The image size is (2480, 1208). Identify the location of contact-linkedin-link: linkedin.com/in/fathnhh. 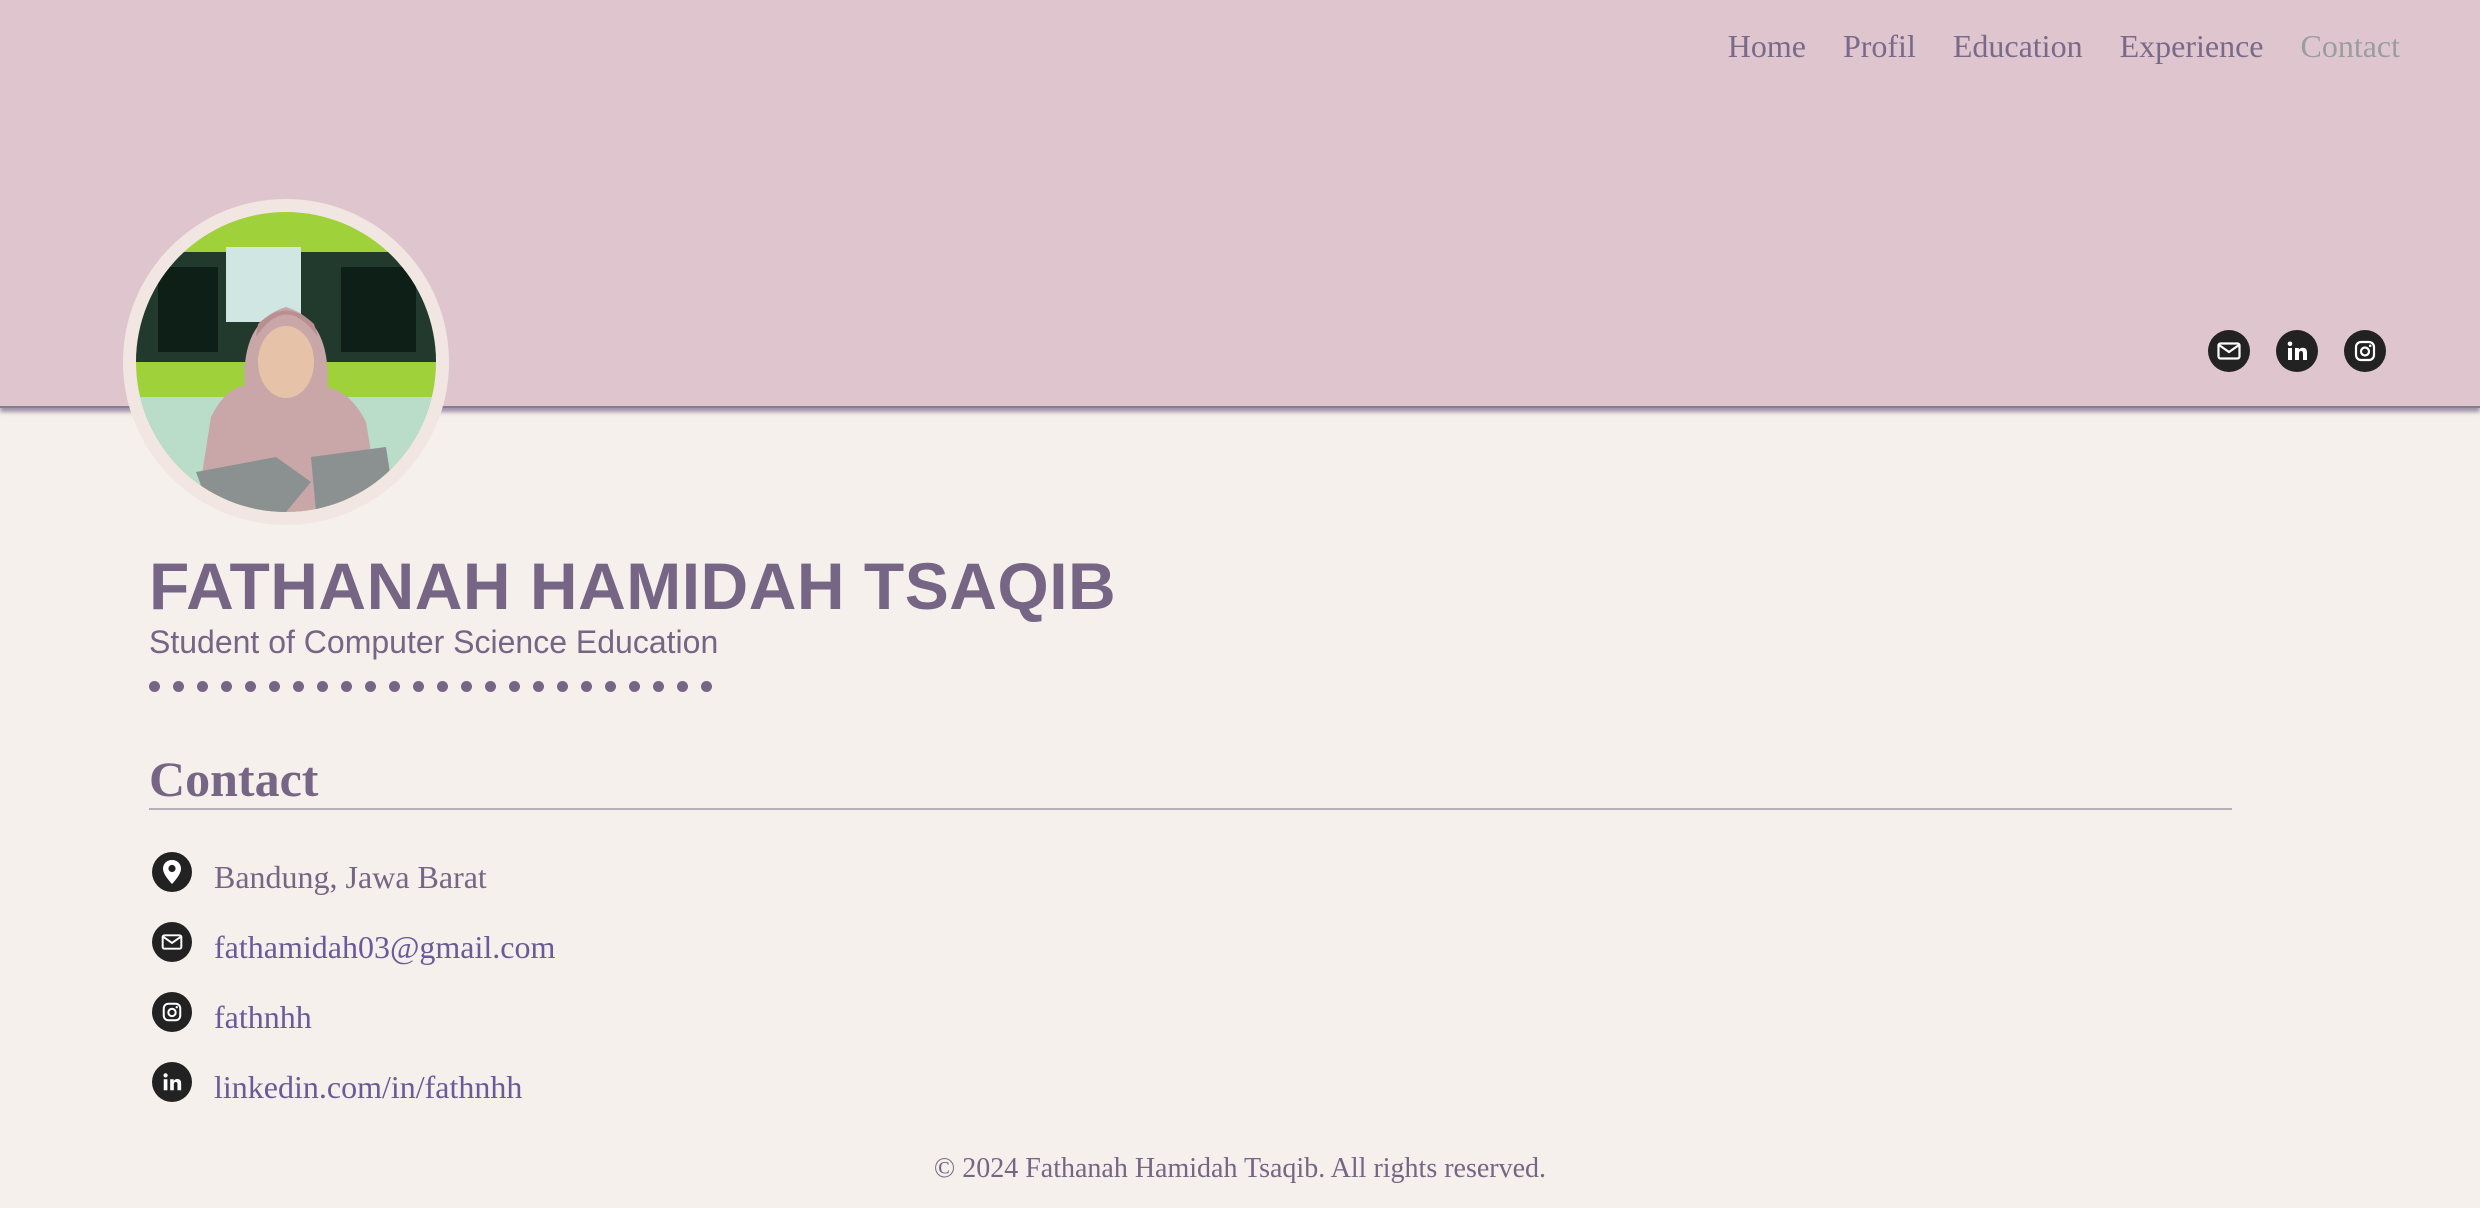
(368, 1087).